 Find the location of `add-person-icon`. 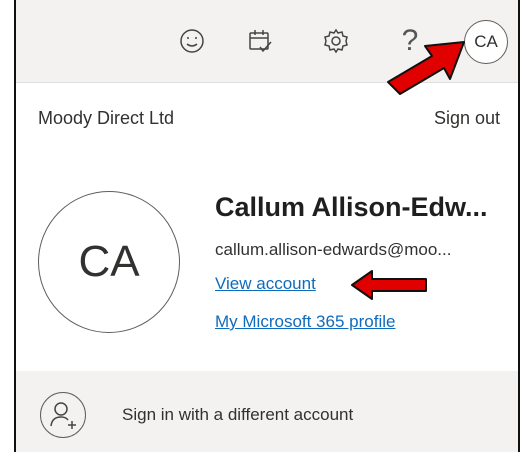

add-person-icon is located at coordinates (63, 415).